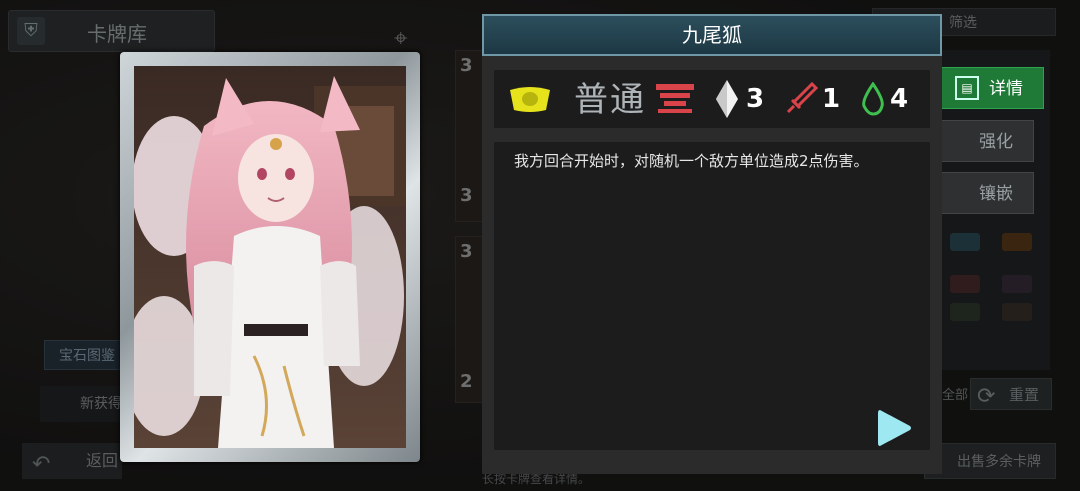 This screenshot has height=491, width=1080. What do you see at coordinates (755, 99) in the screenshot?
I see `cost-value: 3` at bounding box center [755, 99].